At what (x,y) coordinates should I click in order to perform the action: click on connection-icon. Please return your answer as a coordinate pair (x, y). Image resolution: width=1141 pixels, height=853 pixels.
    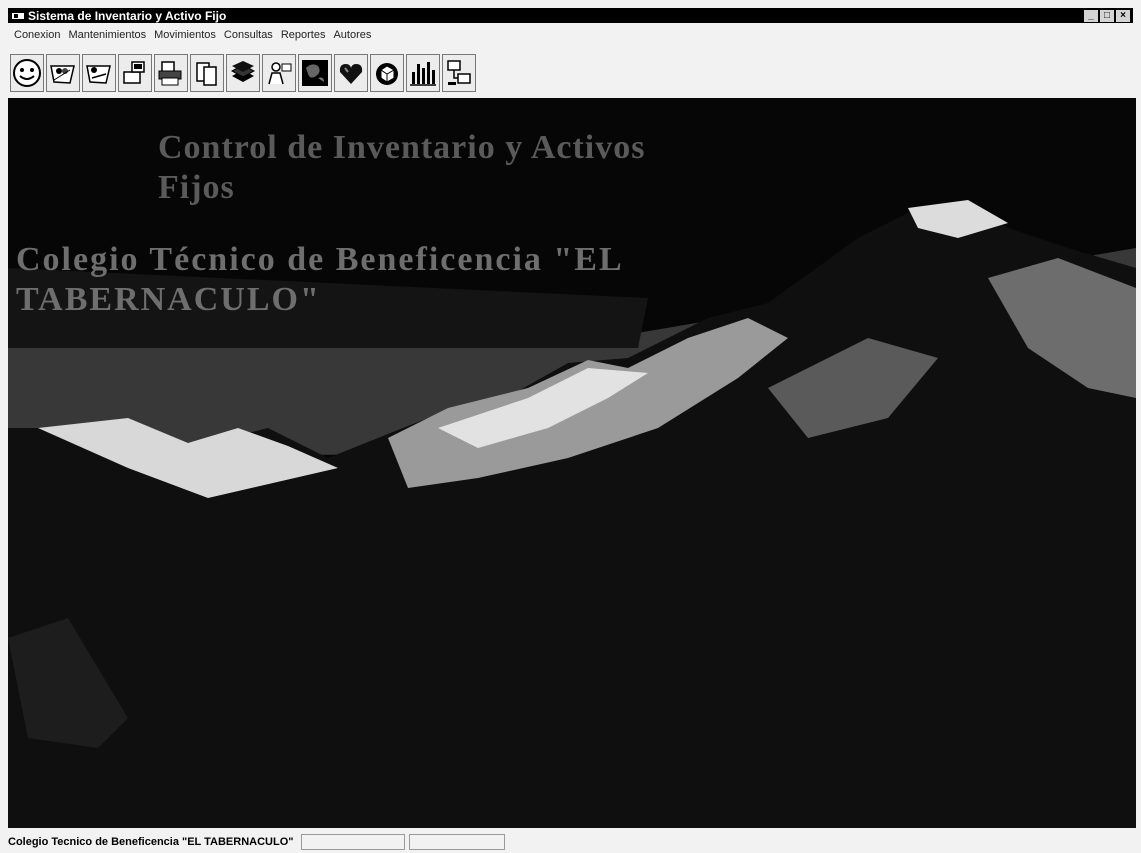
    Looking at the image, I should click on (62, 74).